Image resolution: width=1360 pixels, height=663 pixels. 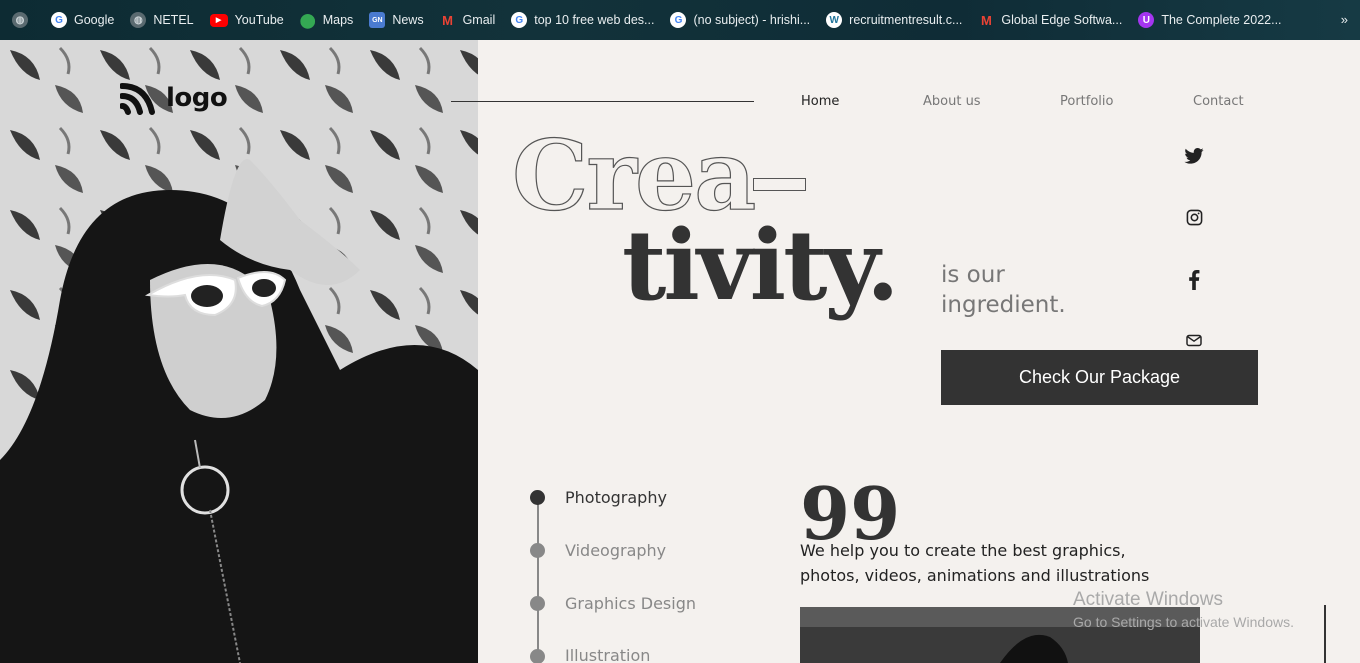 I want to click on bookmark-maps: ⬤ Maps, so click(x=326, y=20).